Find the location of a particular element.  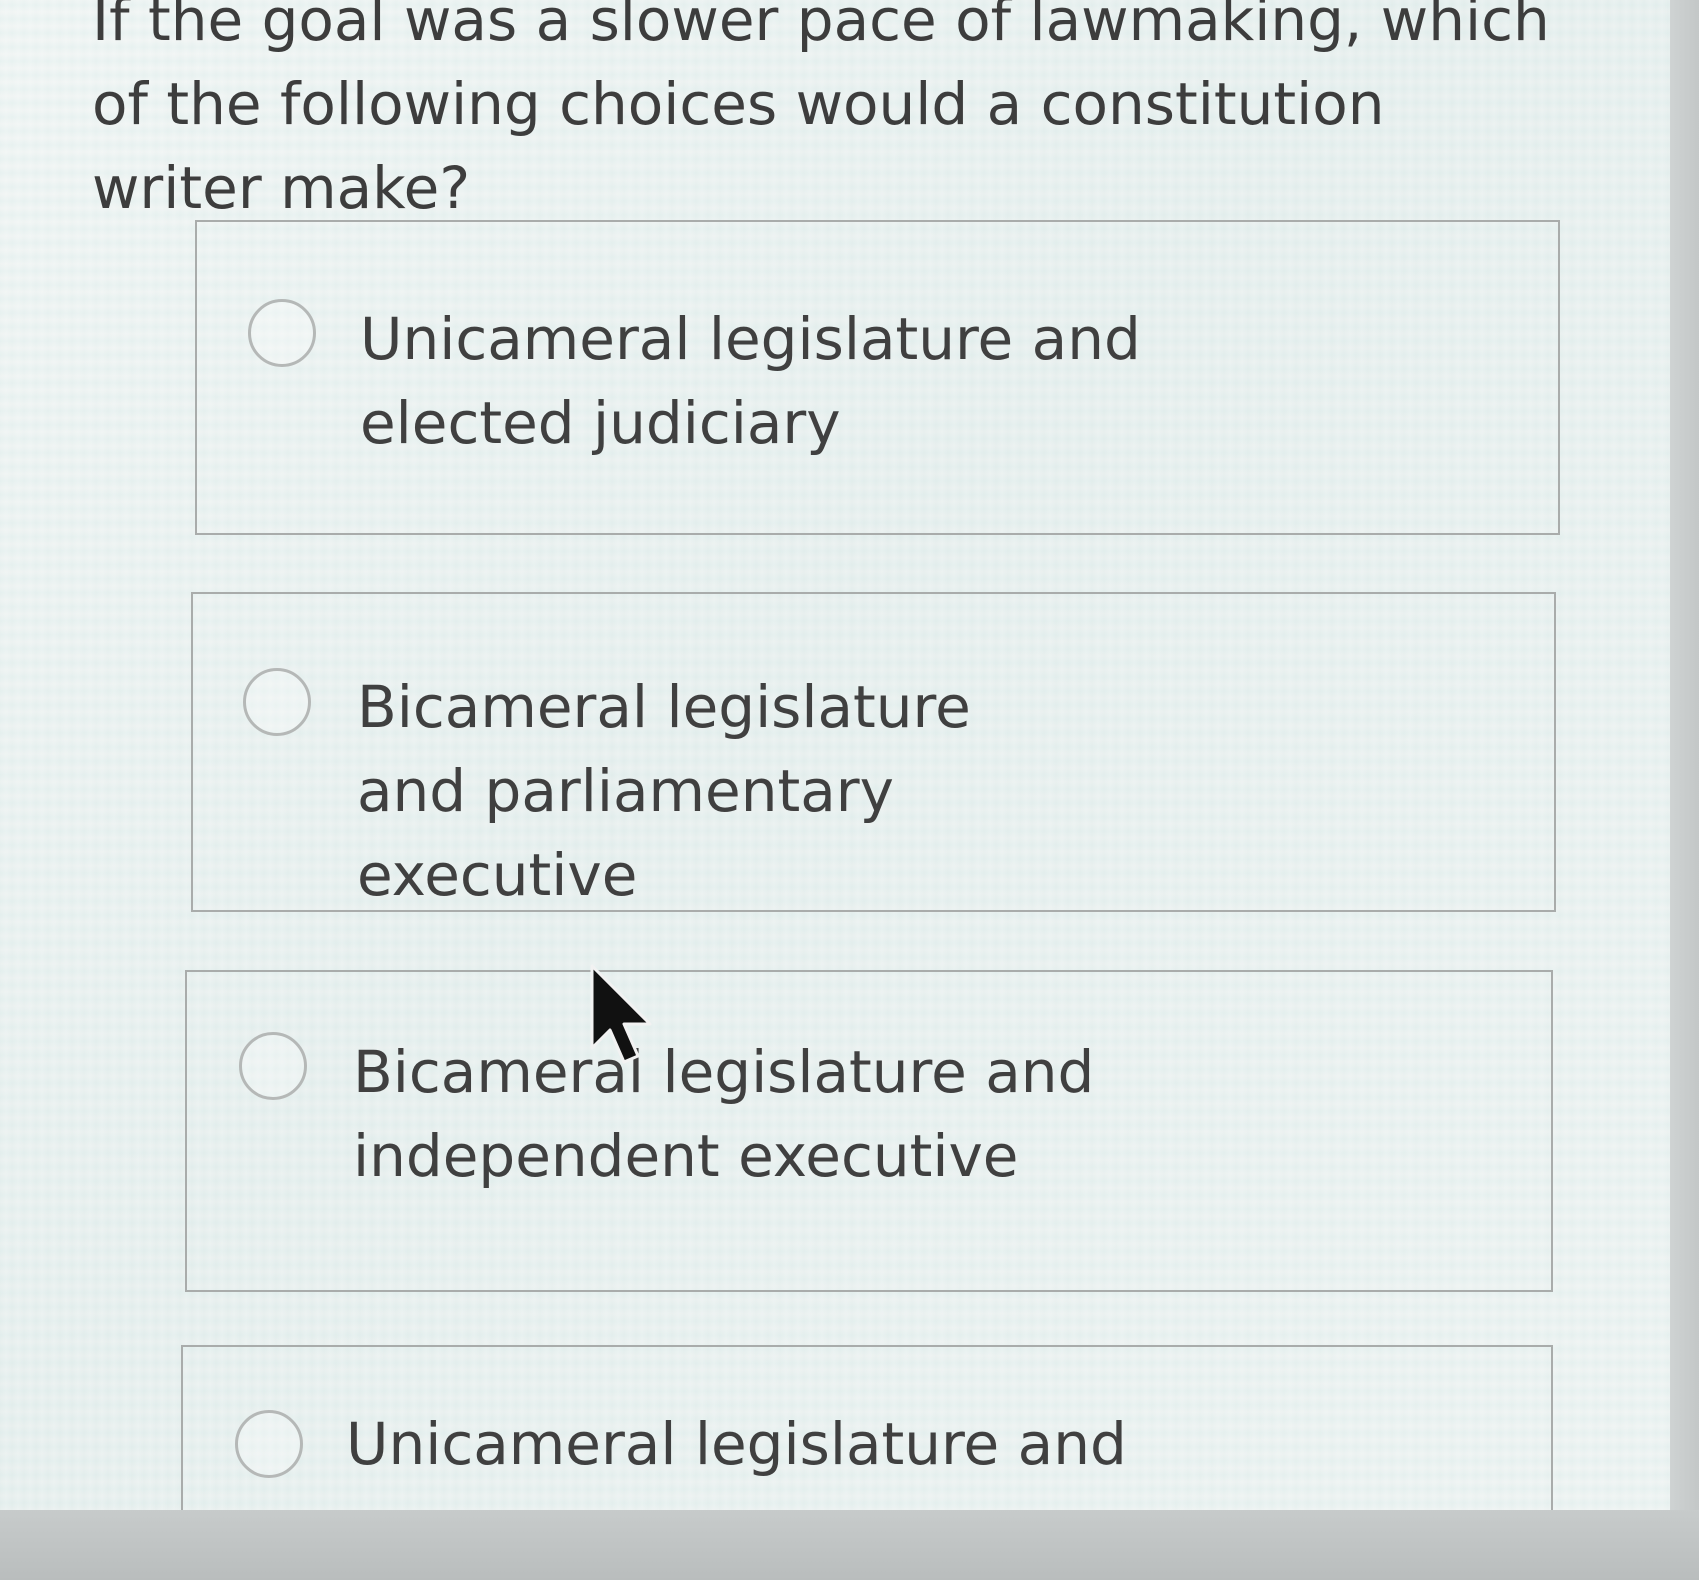

mouse-pointer-icon is located at coordinates (621, 1014).